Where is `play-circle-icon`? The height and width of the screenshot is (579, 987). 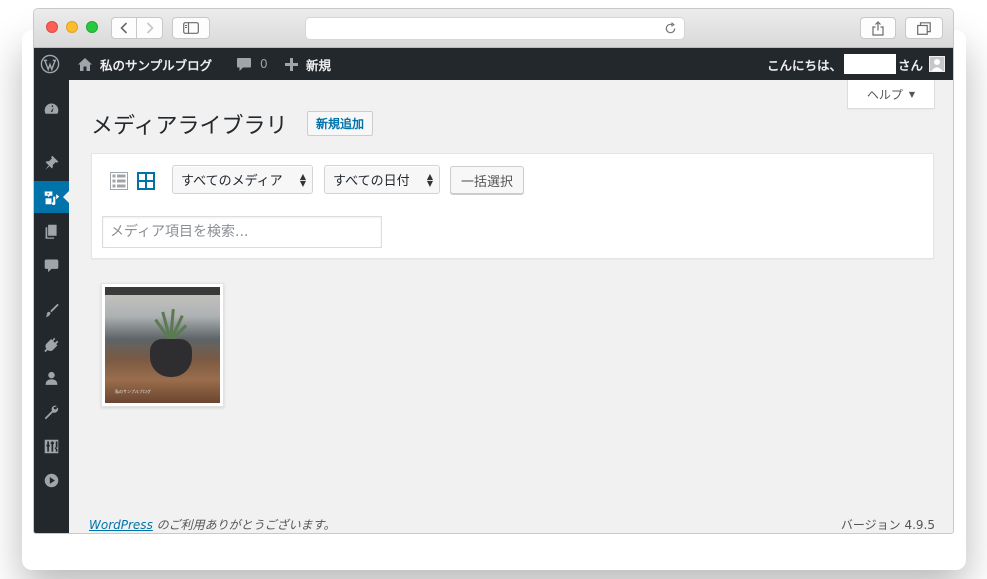
play-circle-icon is located at coordinates (51, 480).